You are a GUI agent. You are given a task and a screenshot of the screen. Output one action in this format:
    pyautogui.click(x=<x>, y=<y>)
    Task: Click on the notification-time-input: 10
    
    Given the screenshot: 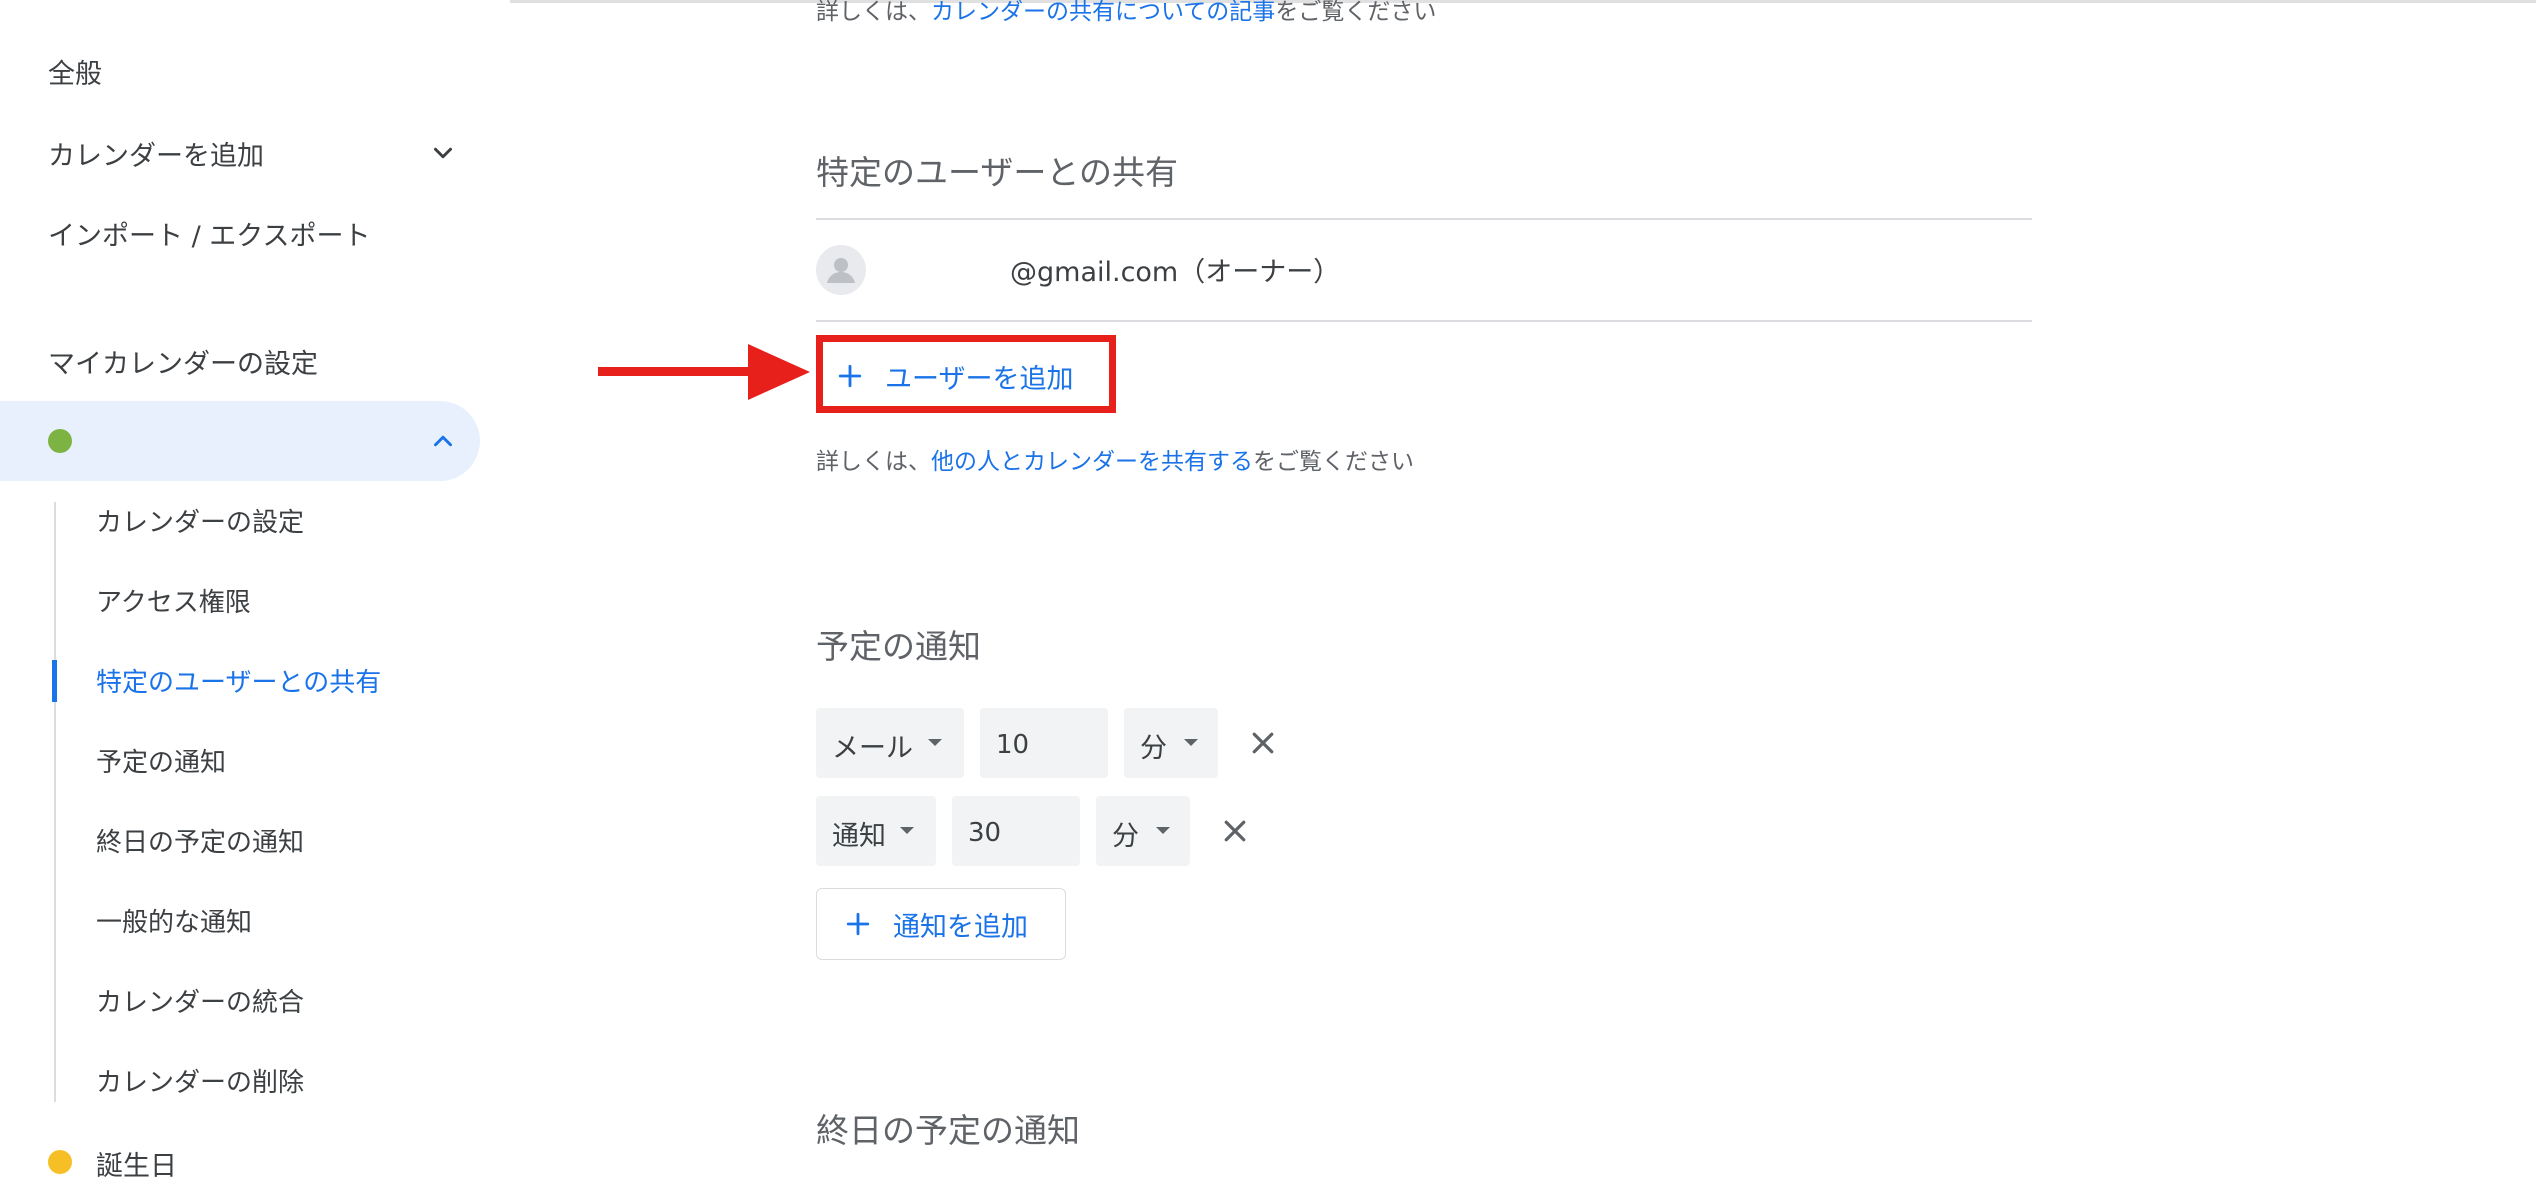 What is the action you would take?
    pyautogui.click(x=1044, y=743)
    